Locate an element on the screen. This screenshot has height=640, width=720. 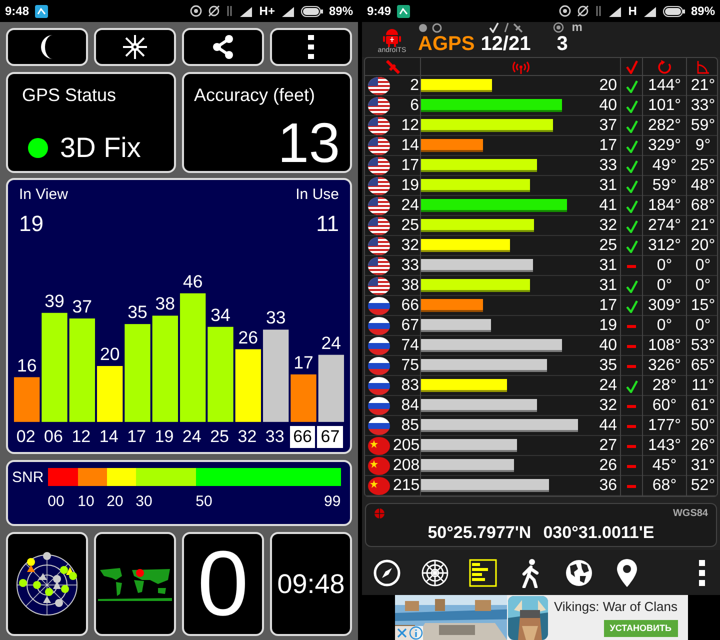
axis-label: 17 is located at coordinates (136, 437).